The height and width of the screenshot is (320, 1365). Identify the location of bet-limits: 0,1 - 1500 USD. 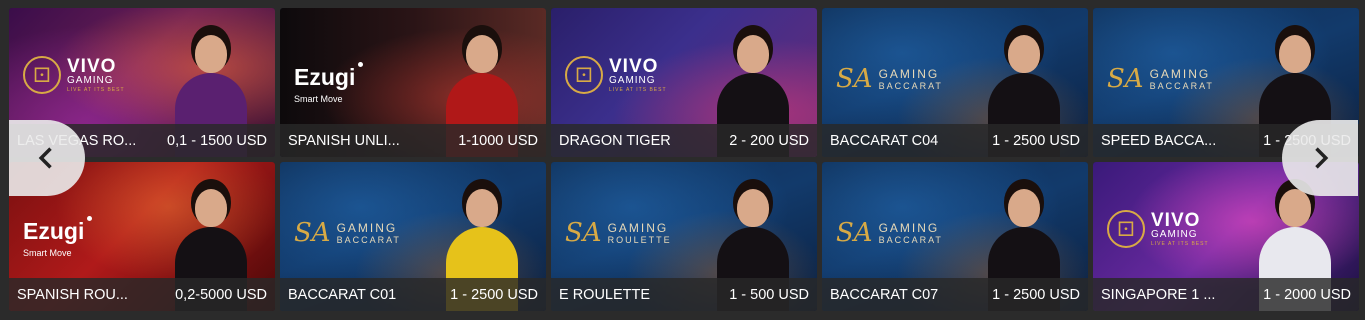
(217, 140).